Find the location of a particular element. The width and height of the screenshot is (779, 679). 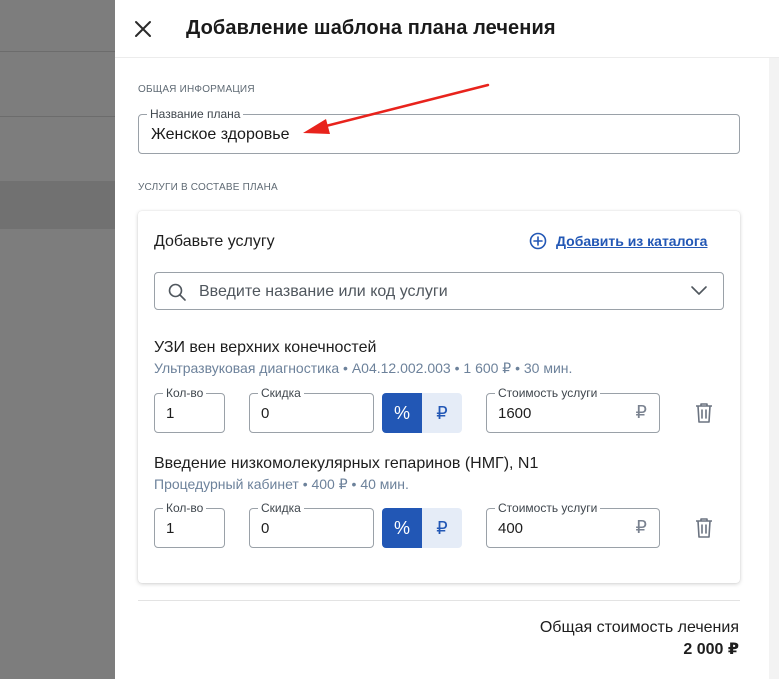

backdrop-row-highlight is located at coordinates (57, 205).